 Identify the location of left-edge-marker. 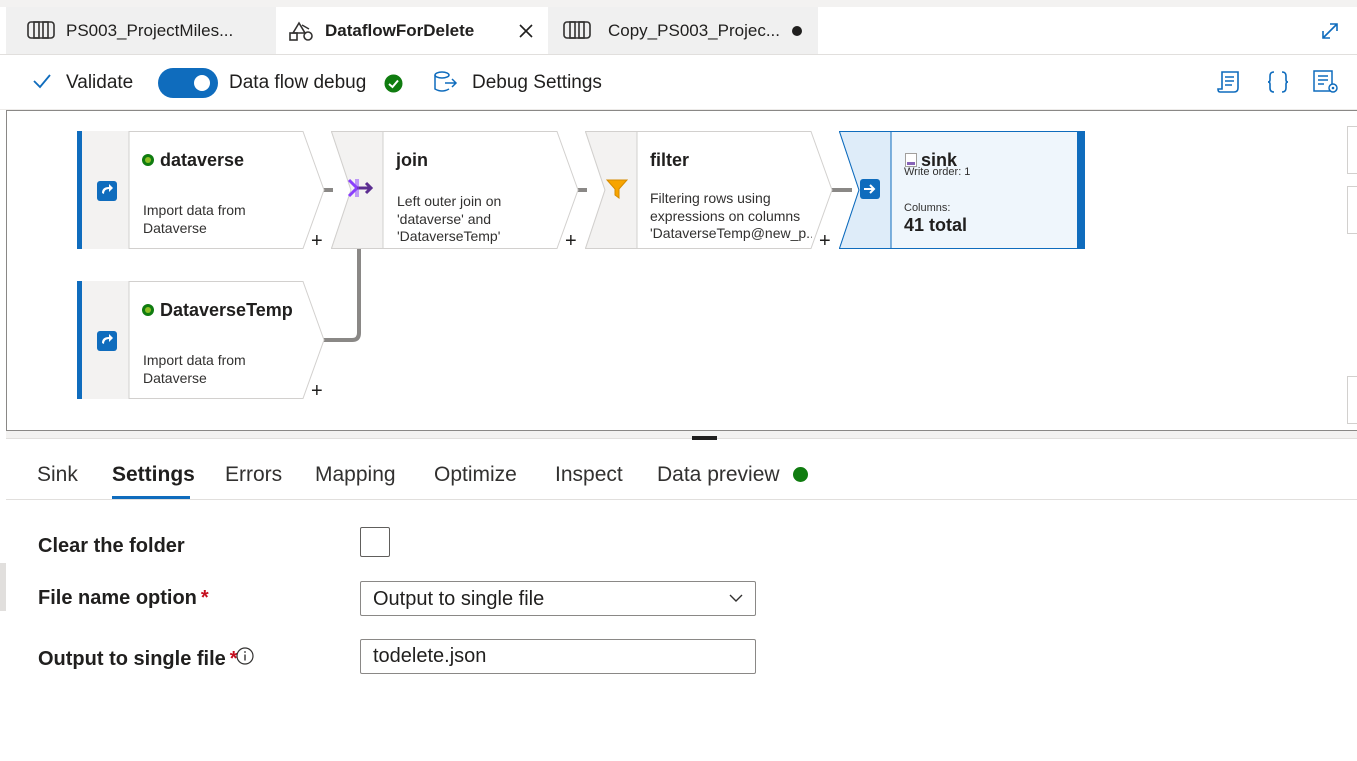
(3, 587).